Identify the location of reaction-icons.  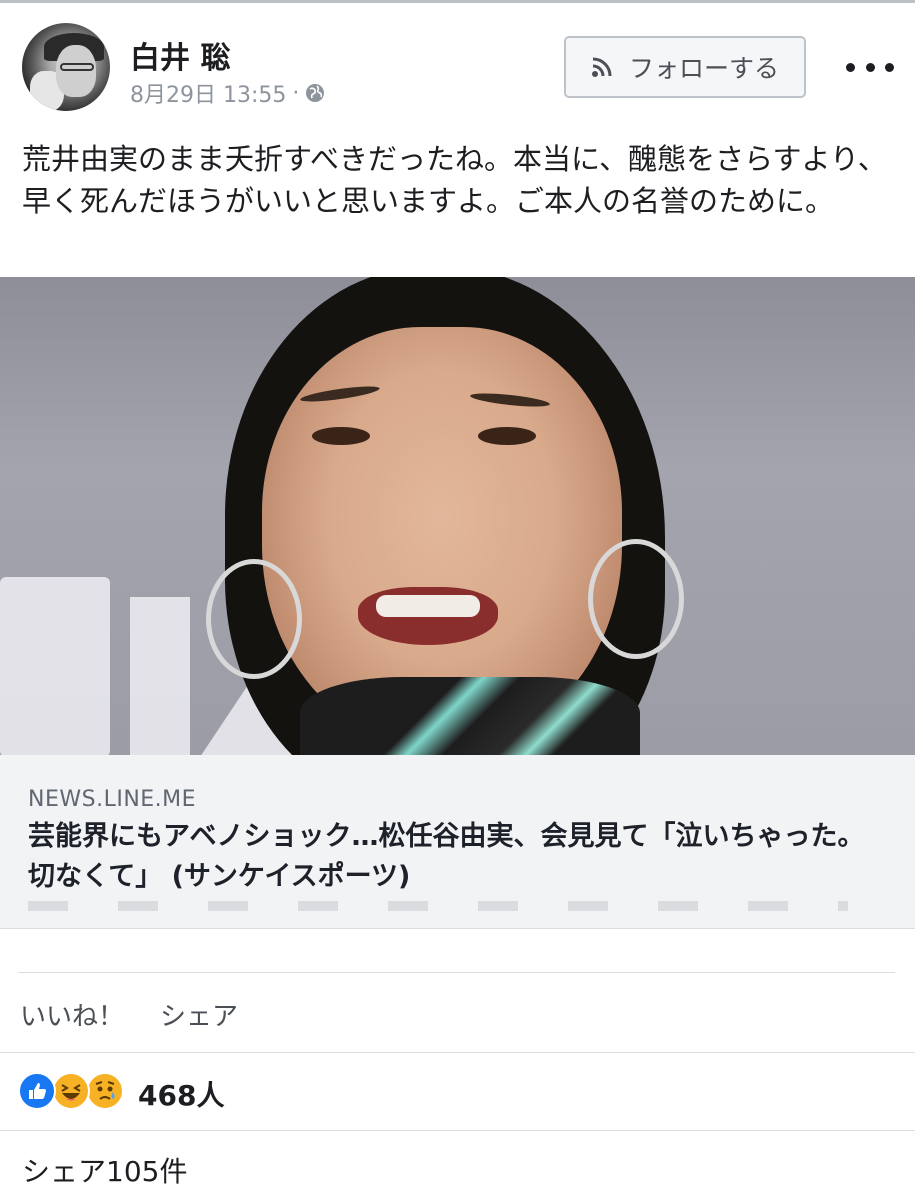
(72, 1092).